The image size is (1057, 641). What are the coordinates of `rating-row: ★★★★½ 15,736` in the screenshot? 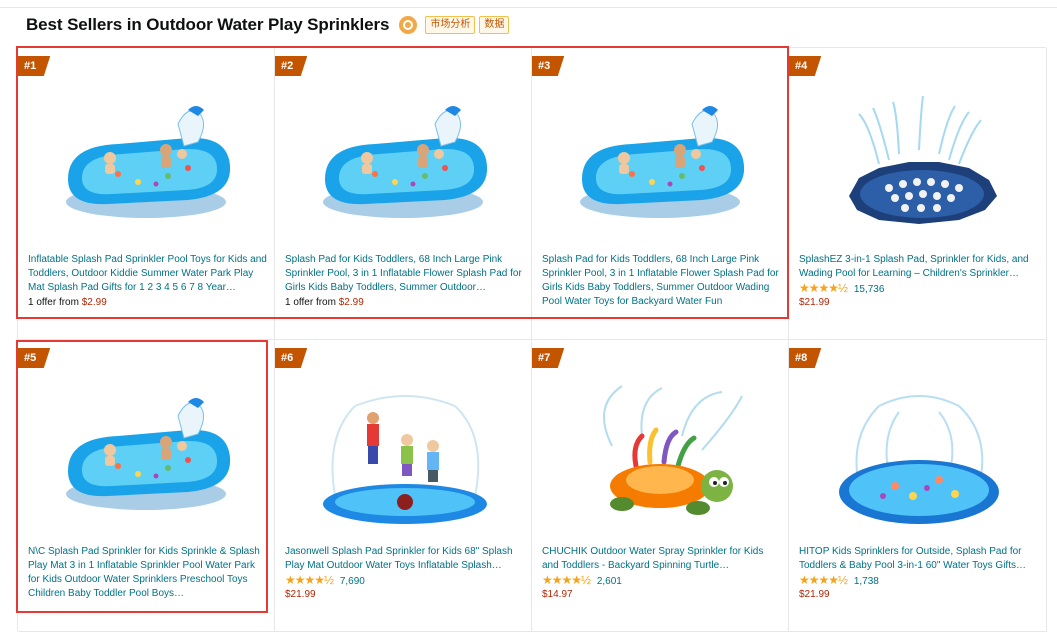 It's located at (841, 289).